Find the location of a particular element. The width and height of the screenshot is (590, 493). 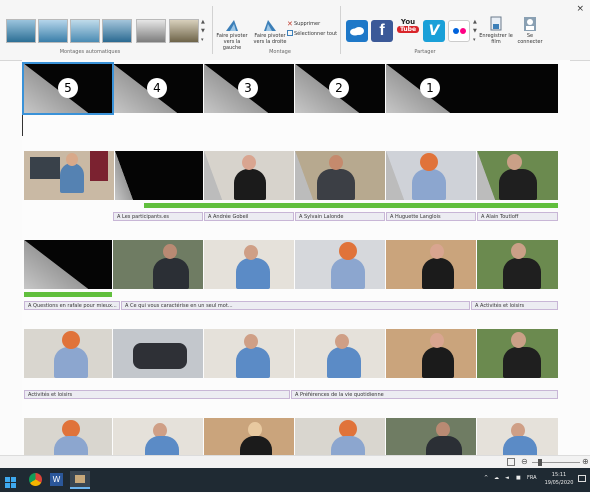

countdown-number: 5 is located at coordinates (68, 88).